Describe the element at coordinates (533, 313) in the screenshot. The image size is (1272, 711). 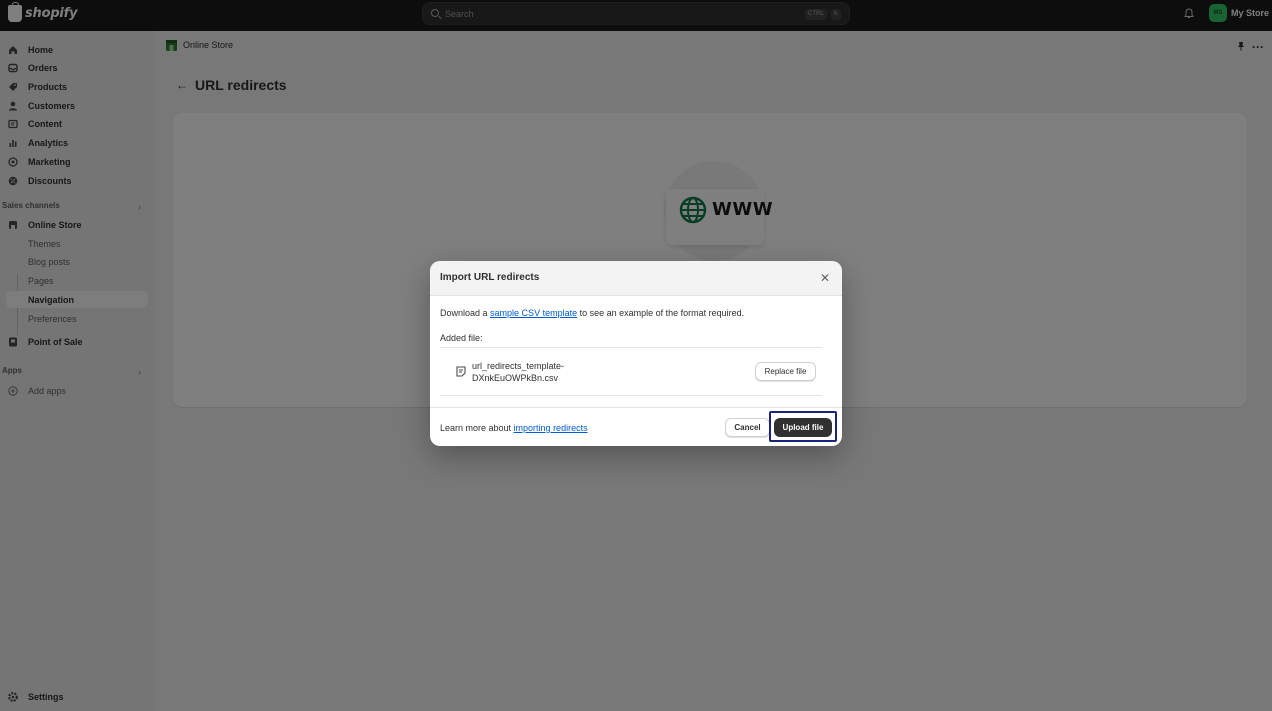
I see `sample-csv-link: sample CSV template` at that location.